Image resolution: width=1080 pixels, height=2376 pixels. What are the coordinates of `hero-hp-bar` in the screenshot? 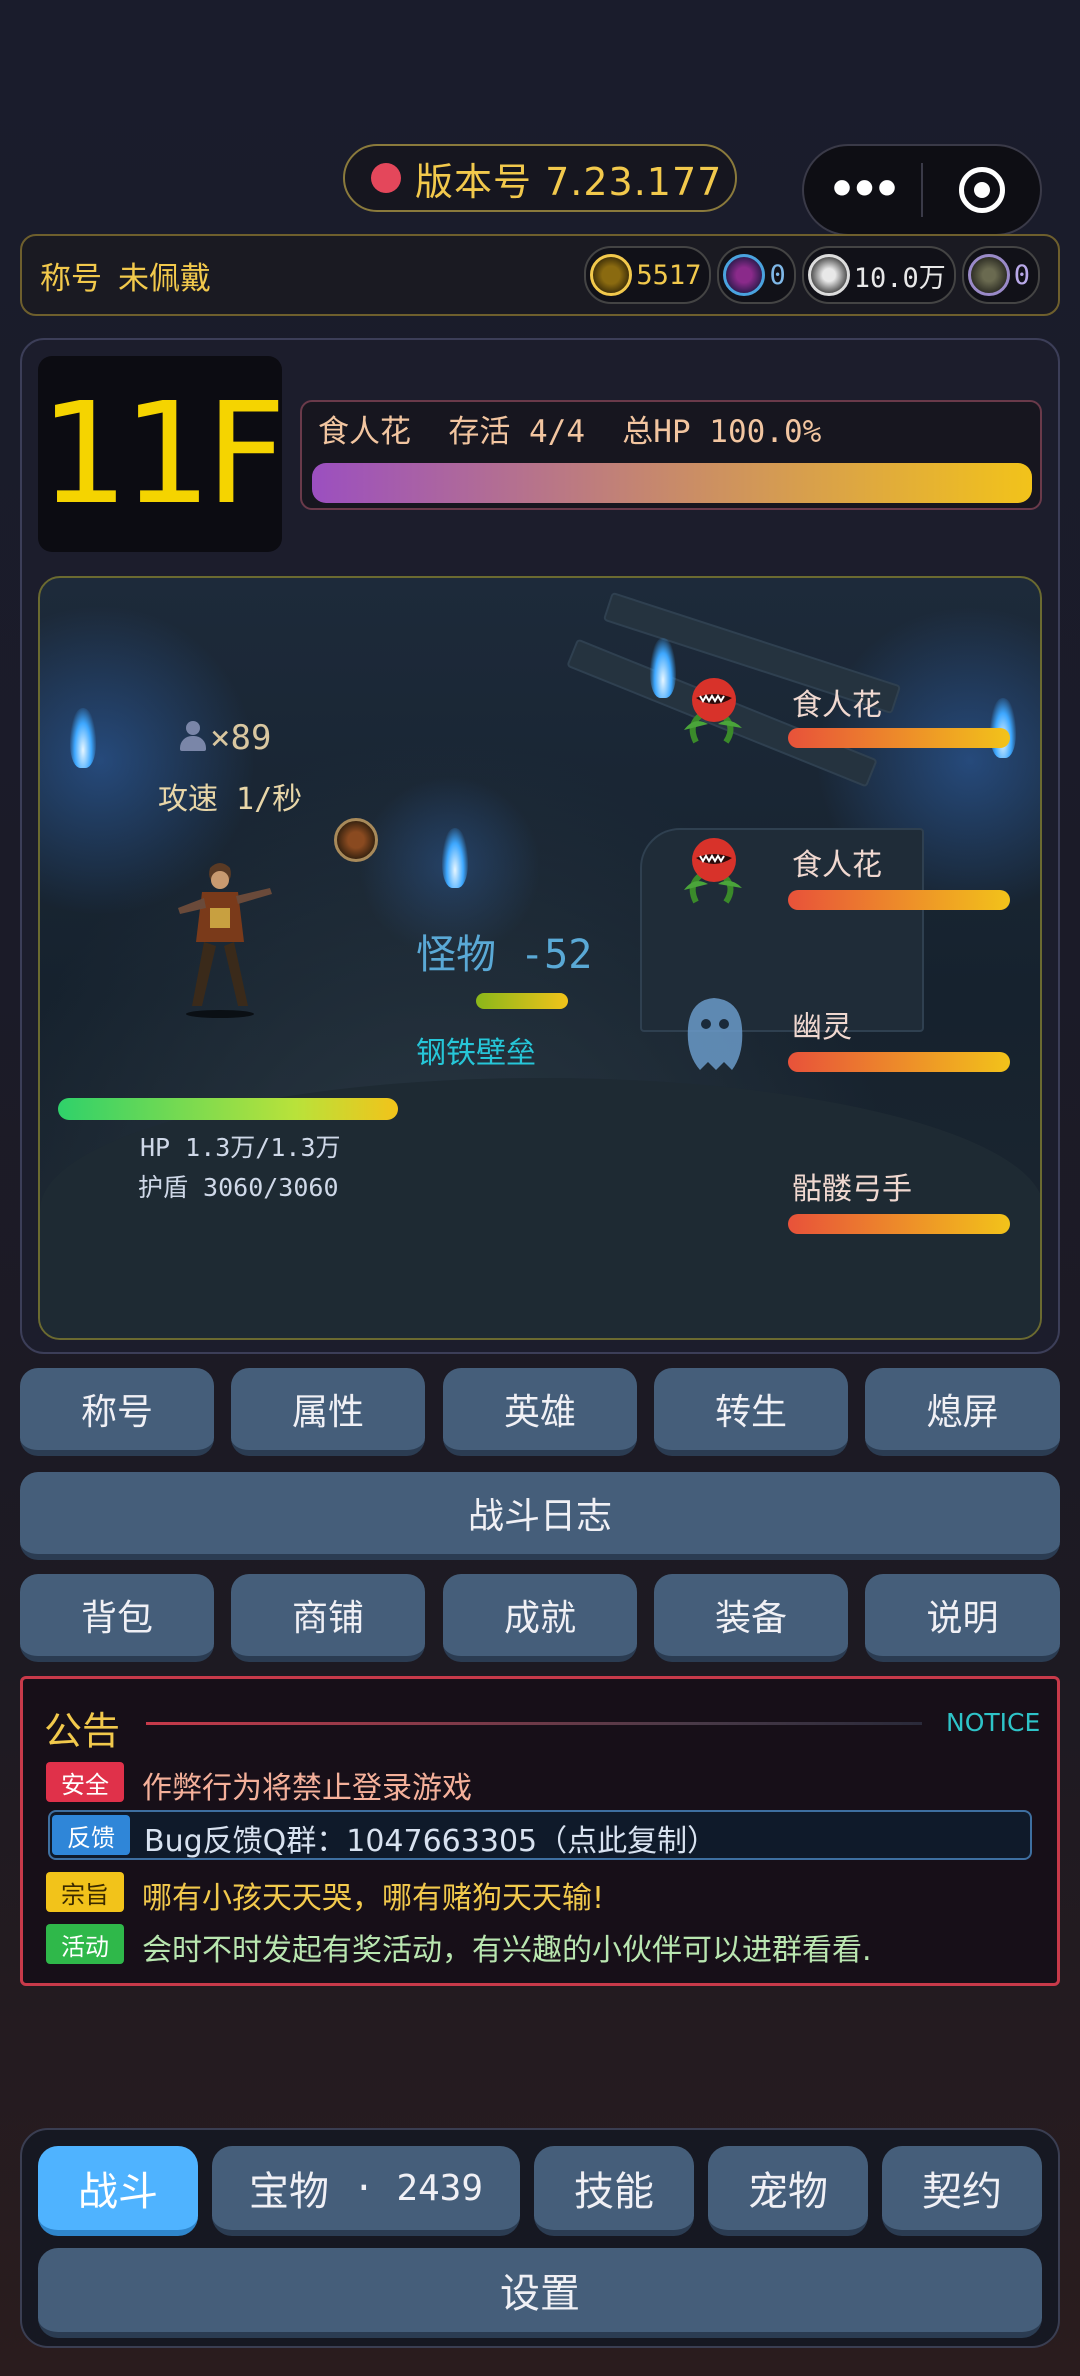 It's located at (228, 1109).